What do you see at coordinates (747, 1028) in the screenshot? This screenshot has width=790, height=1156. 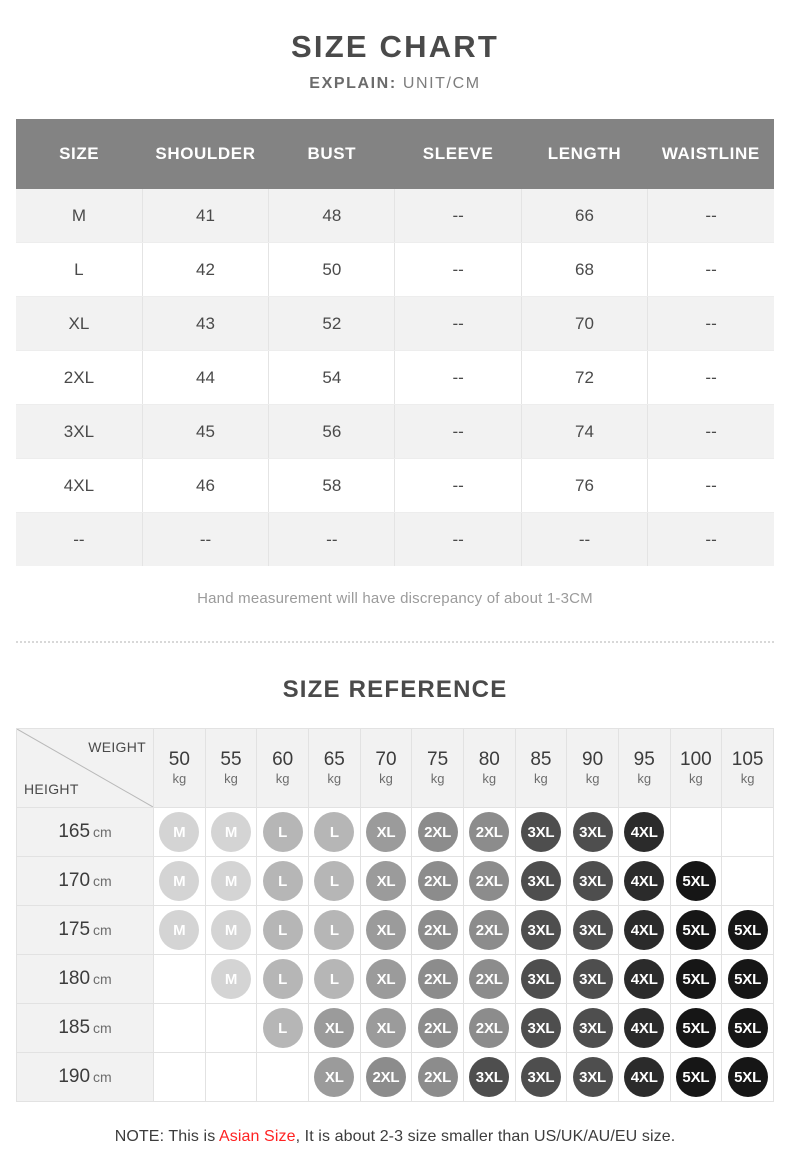 I see `size-reference-cell: 5XL` at bounding box center [747, 1028].